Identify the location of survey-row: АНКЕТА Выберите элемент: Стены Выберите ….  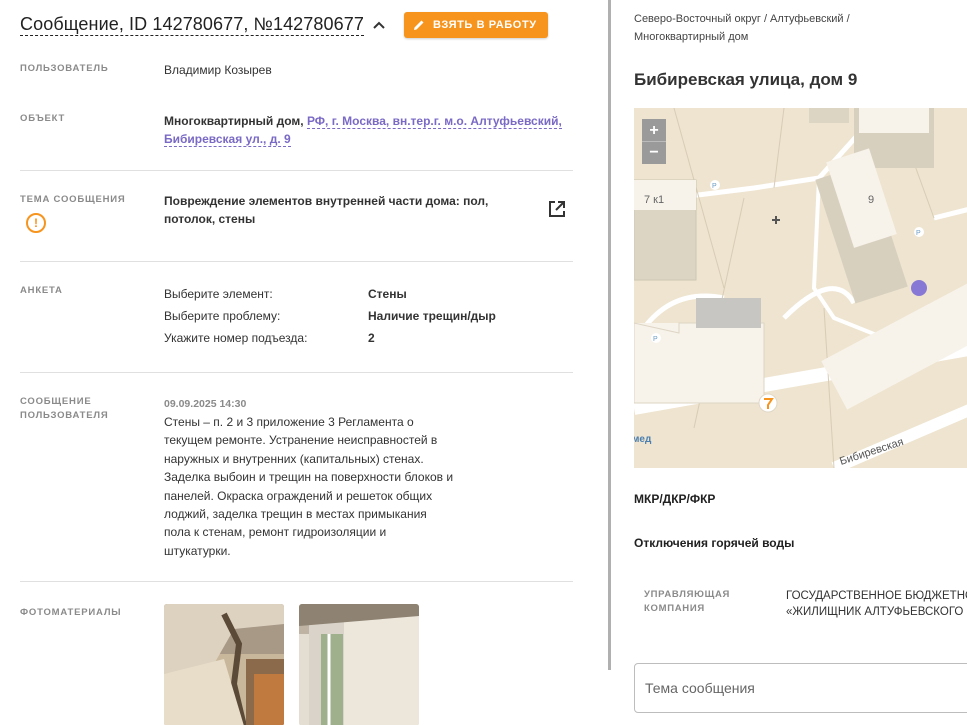
(296, 317).